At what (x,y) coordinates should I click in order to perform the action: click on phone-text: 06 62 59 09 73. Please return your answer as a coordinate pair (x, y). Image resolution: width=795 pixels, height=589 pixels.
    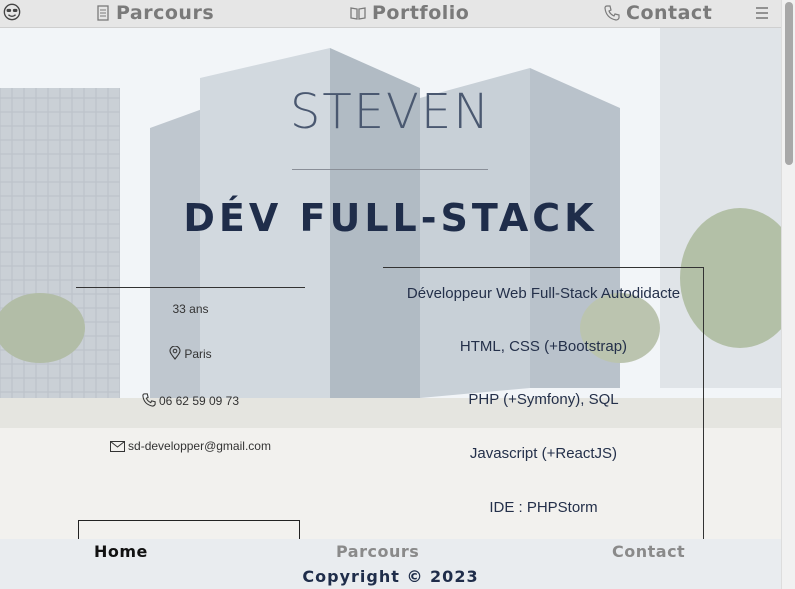
    Looking at the image, I should click on (199, 401).